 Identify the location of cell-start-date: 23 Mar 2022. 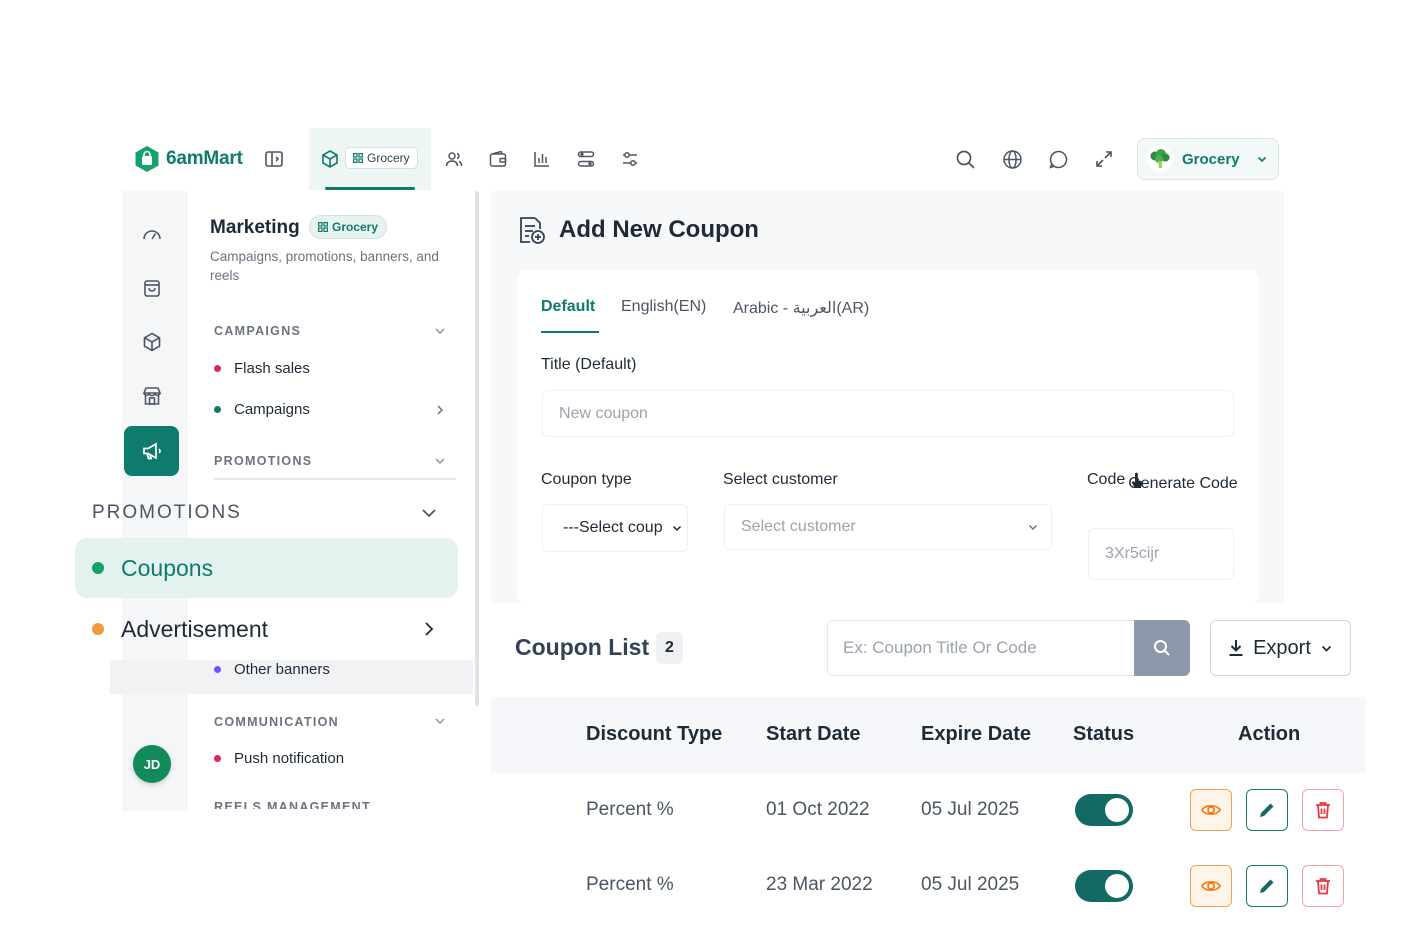
(819, 884).